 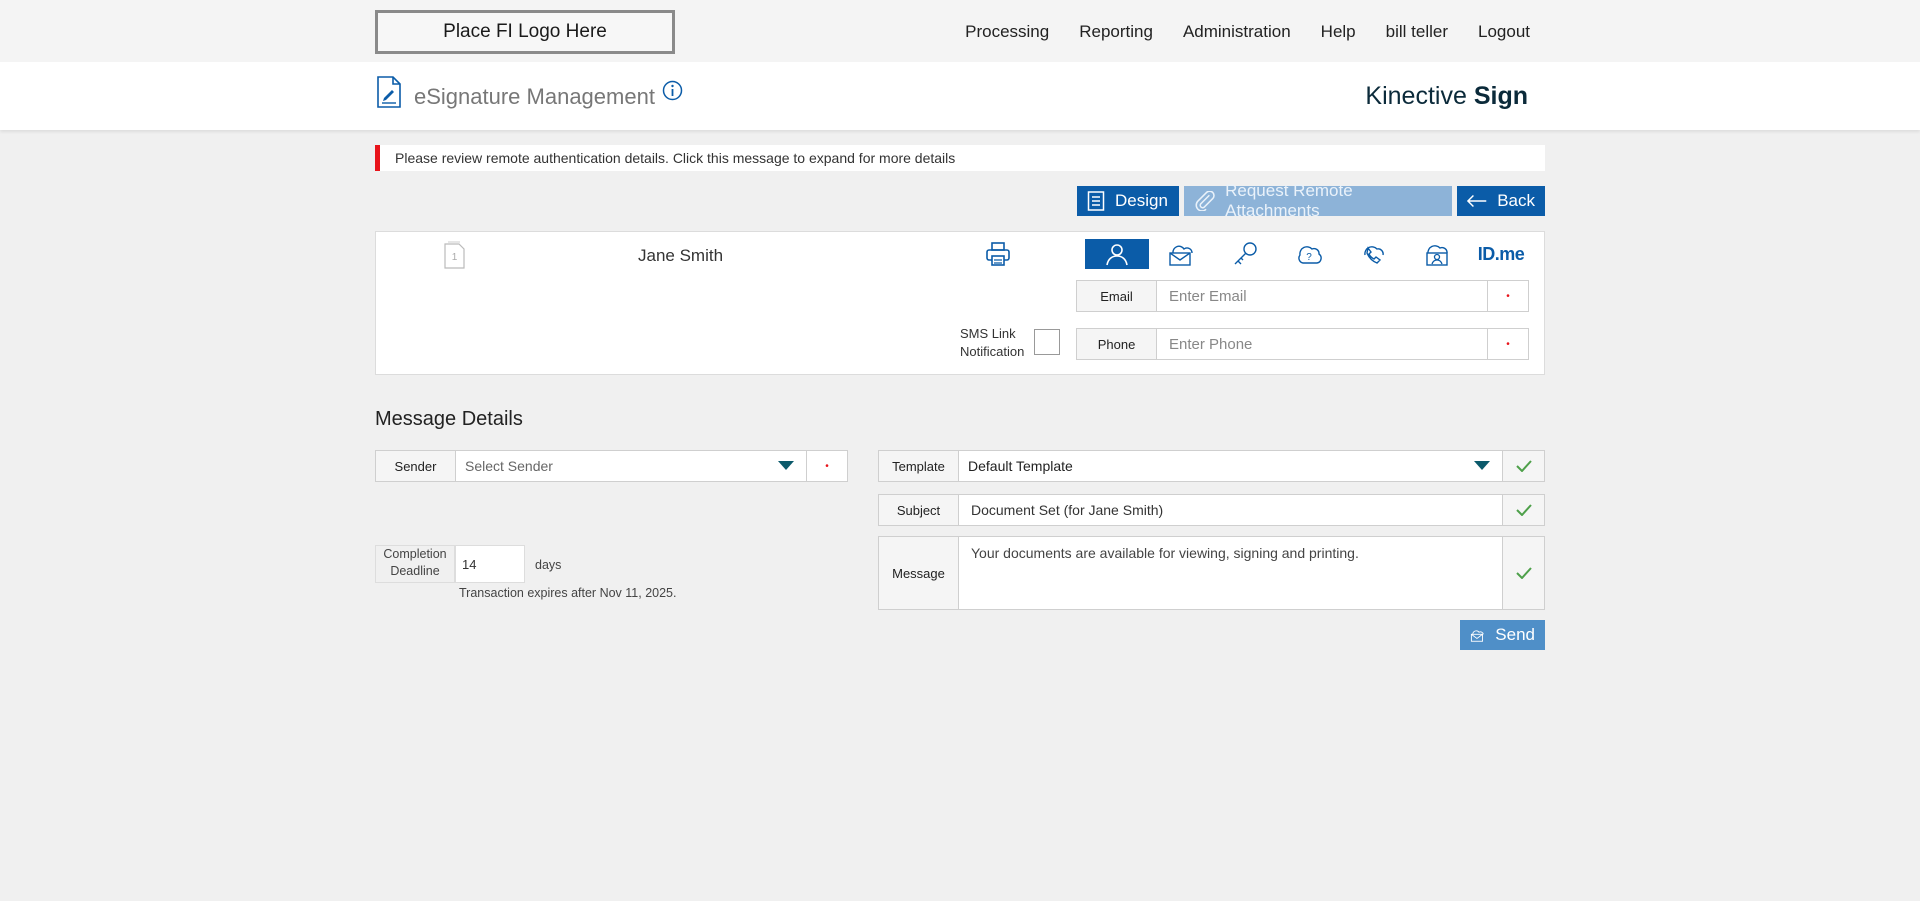 I want to click on design-button: Design, so click(x=1128, y=201).